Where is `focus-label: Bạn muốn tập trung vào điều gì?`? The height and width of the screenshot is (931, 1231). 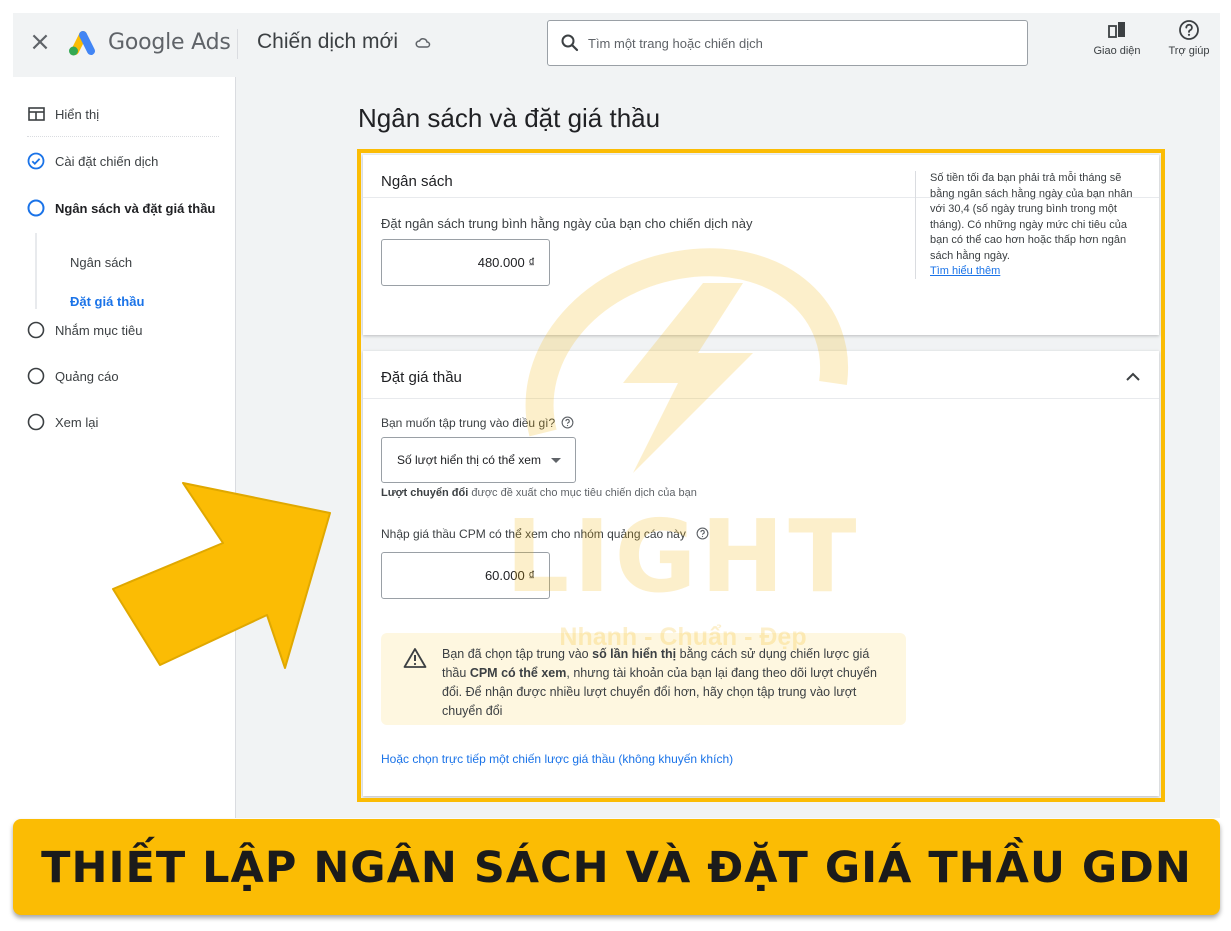
focus-label: Bạn muốn tập trung vào điều gì? is located at coordinates (468, 423).